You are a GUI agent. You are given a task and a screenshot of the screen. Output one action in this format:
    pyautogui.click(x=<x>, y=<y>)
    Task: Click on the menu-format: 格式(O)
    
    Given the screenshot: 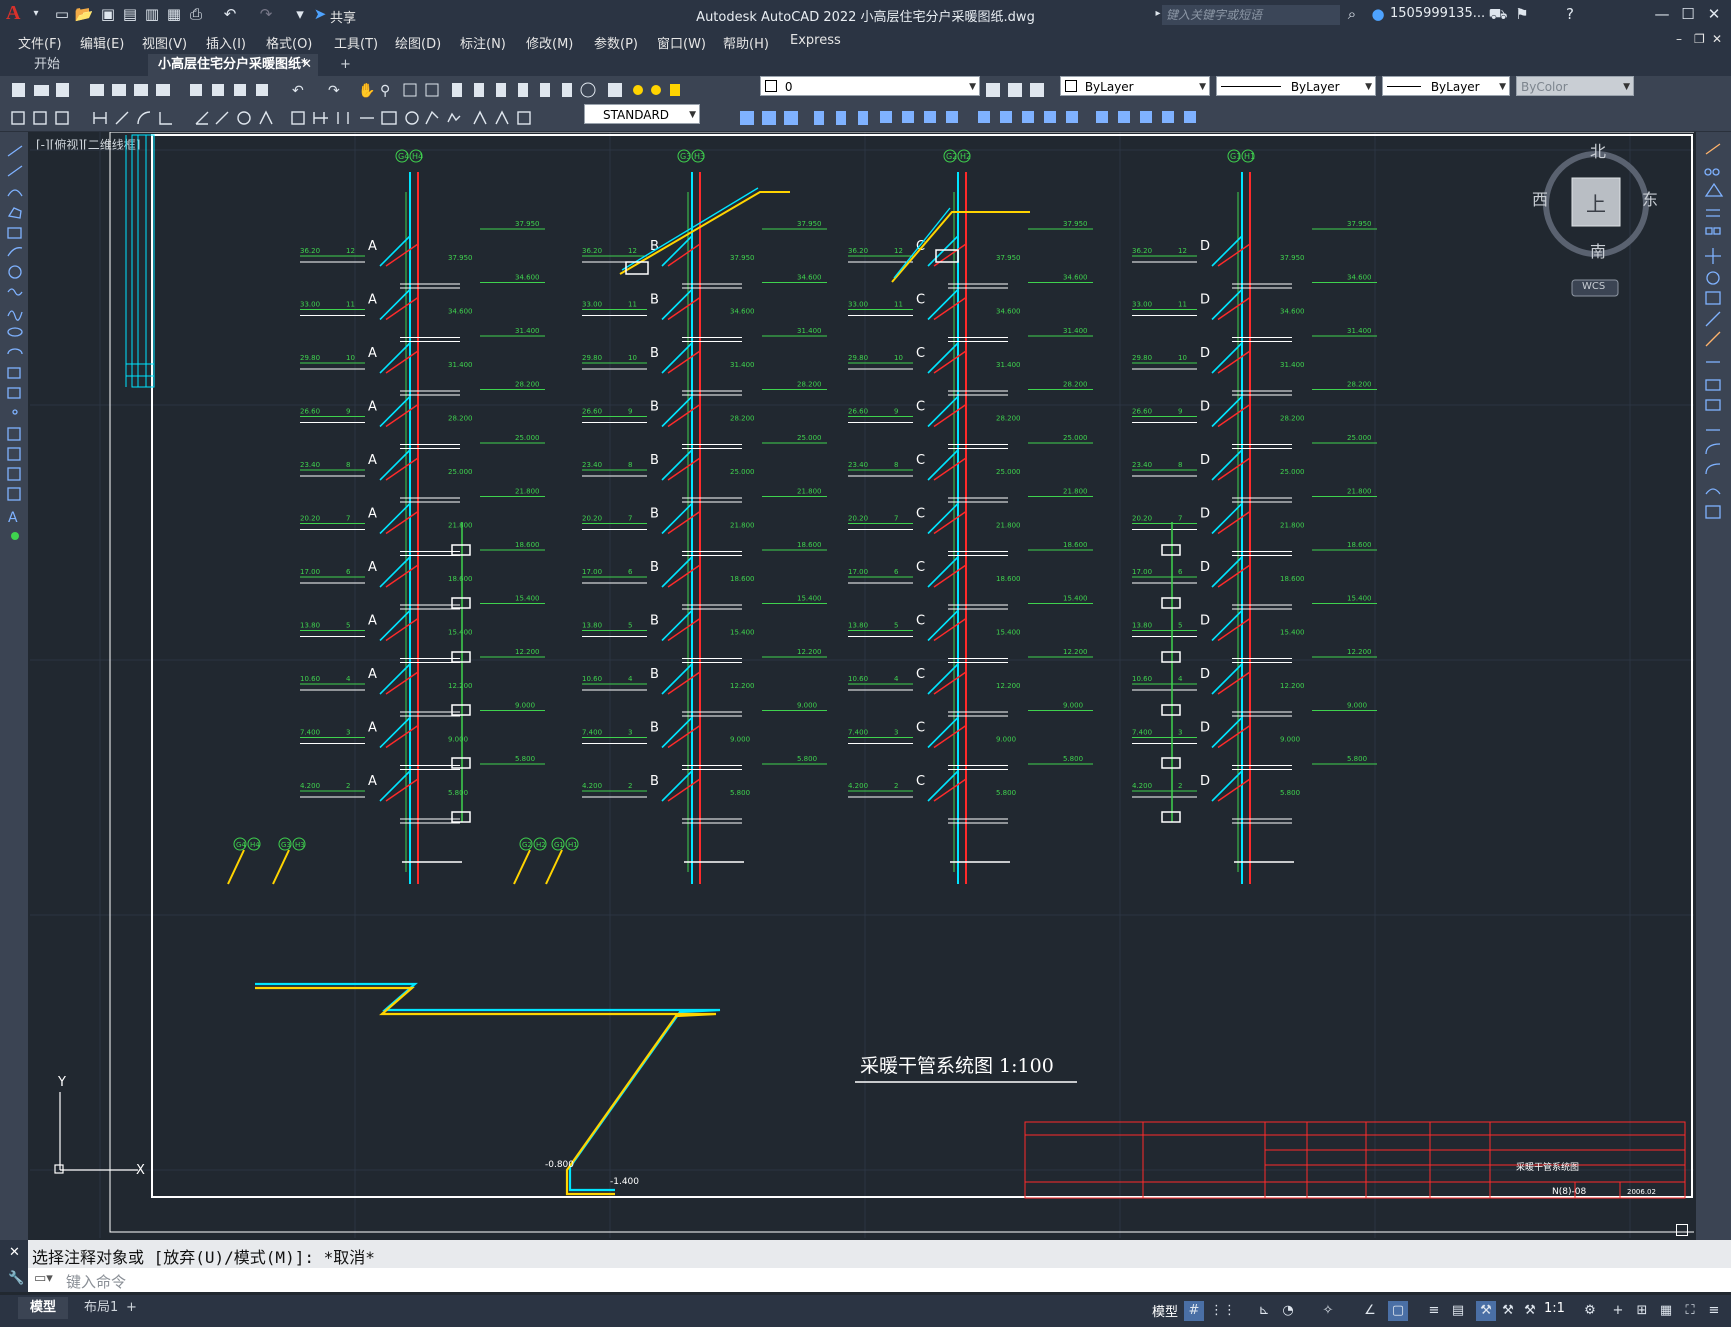 What is the action you would take?
    pyautogui.click(x=289, y=42)
    